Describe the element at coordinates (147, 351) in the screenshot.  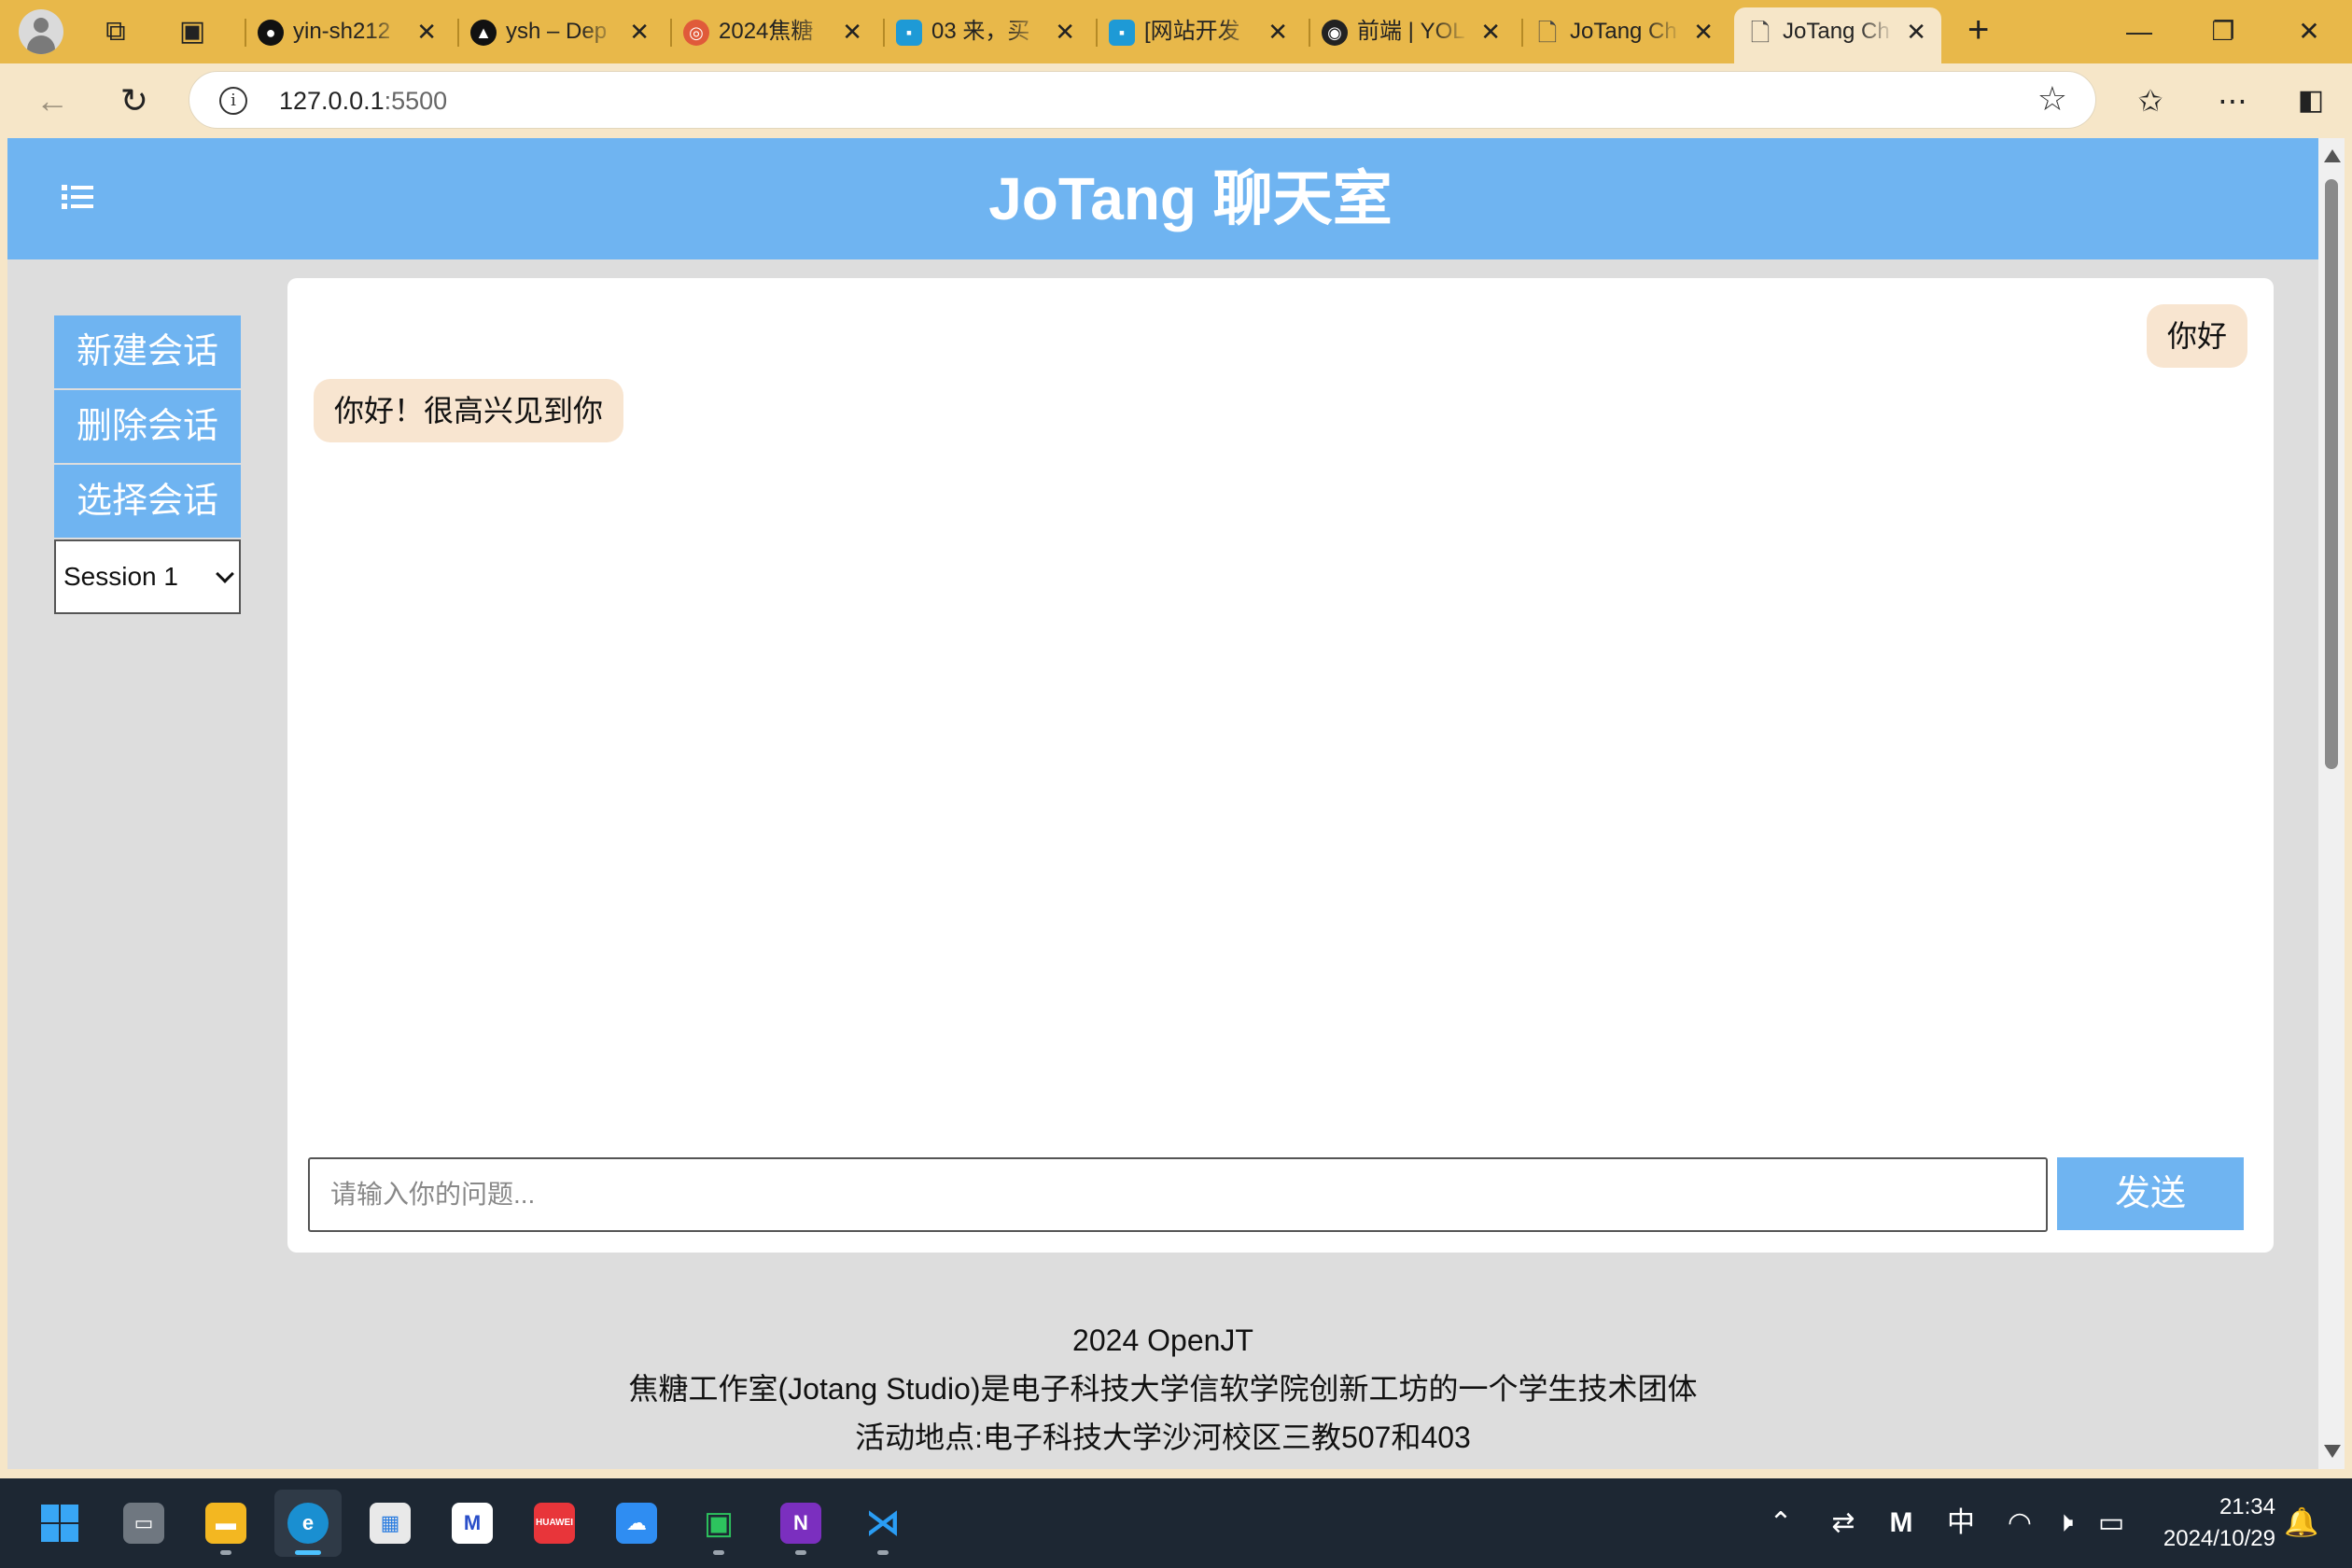
I see `new-session-button: 新建会话` at that location.